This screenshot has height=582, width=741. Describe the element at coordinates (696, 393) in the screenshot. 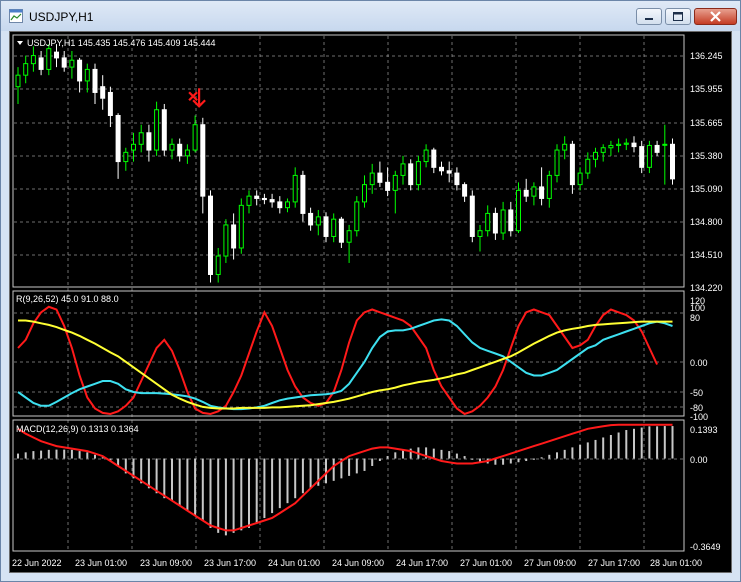

I see `rvi-axis-label: -50` at that location.